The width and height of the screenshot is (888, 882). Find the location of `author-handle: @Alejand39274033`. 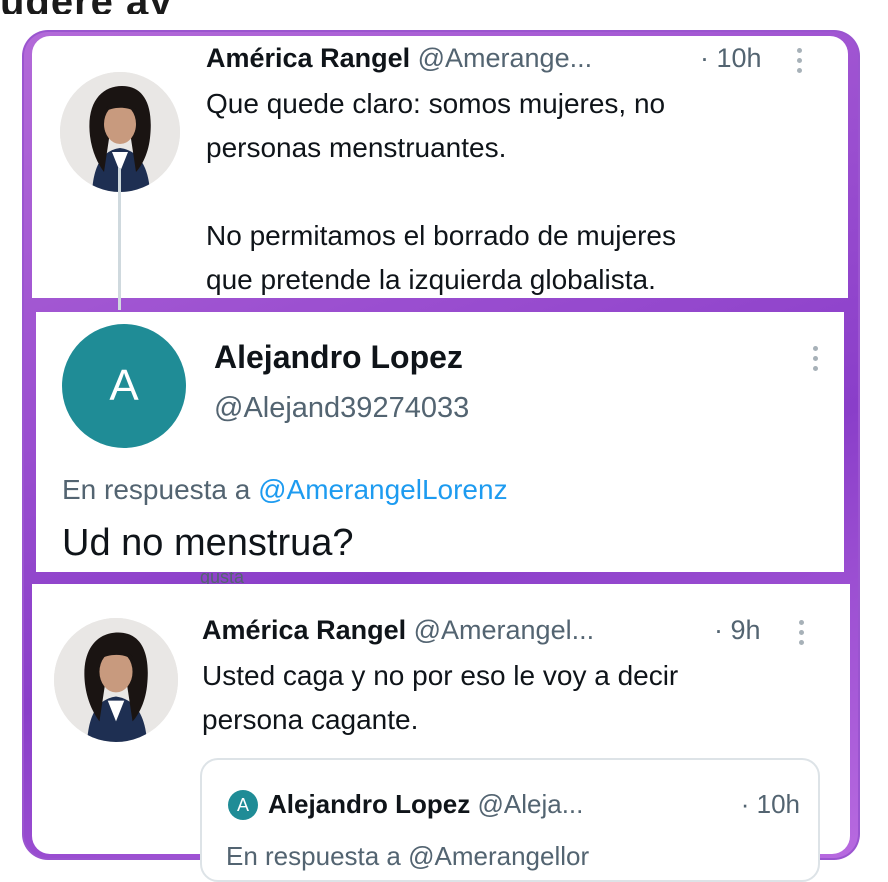

author-handle: @Alejand39274033 is located at coordinates (341, 408).